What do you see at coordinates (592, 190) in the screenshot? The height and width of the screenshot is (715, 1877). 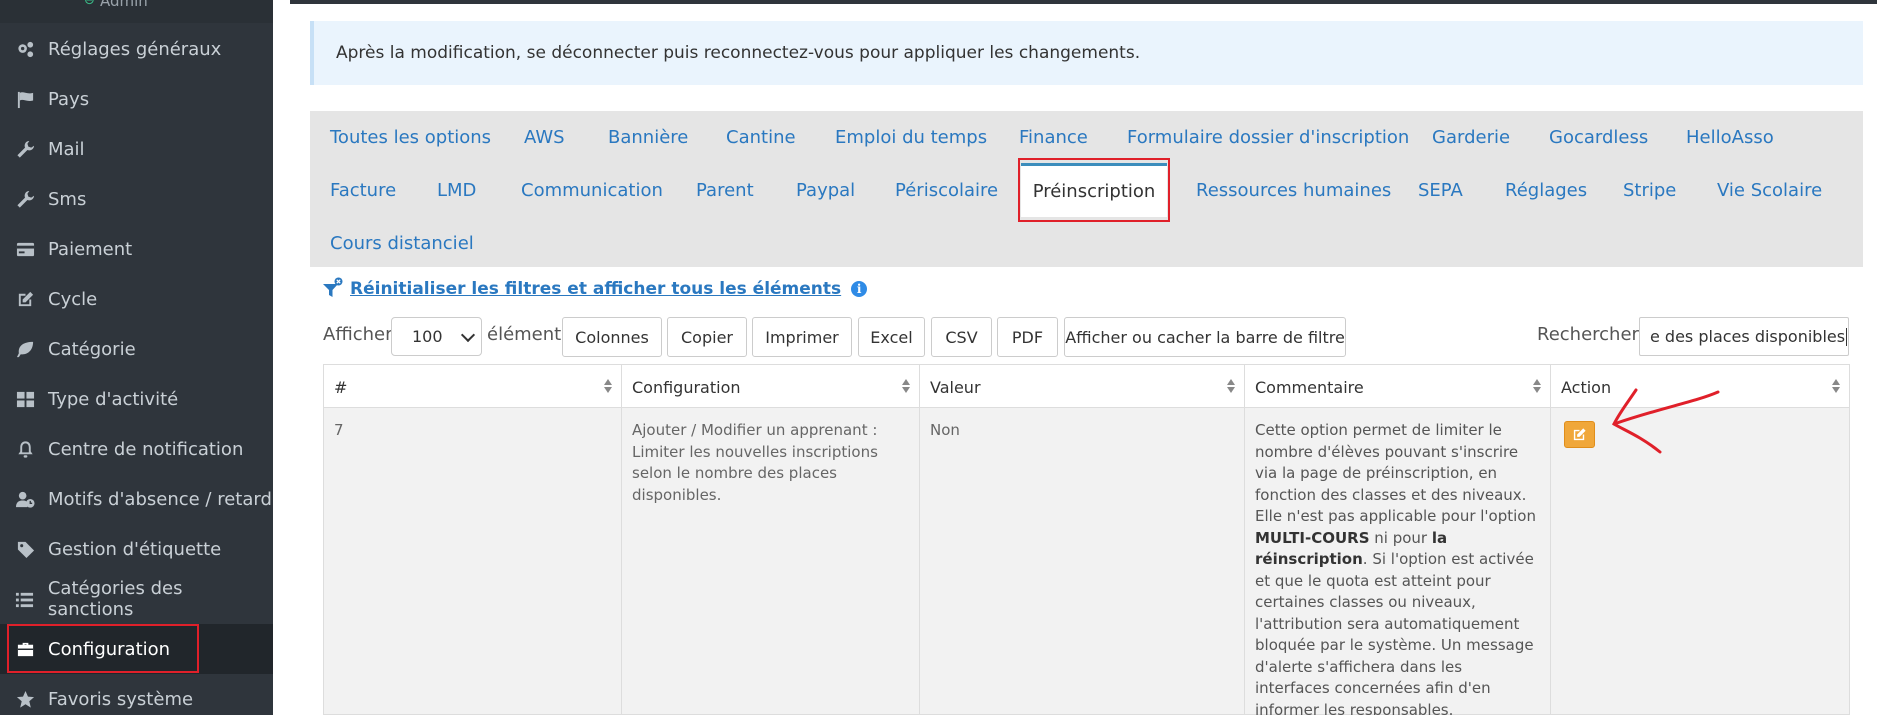 I see `tab-communication: Communication` at bounding box center [592, 190].